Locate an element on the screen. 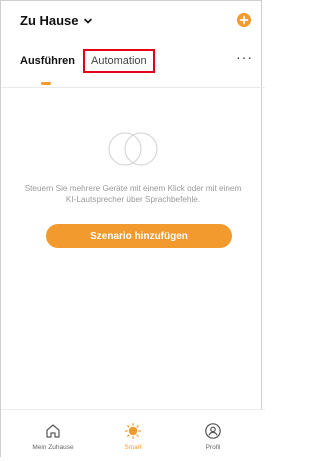  divider is located at coordinates (133, 87).